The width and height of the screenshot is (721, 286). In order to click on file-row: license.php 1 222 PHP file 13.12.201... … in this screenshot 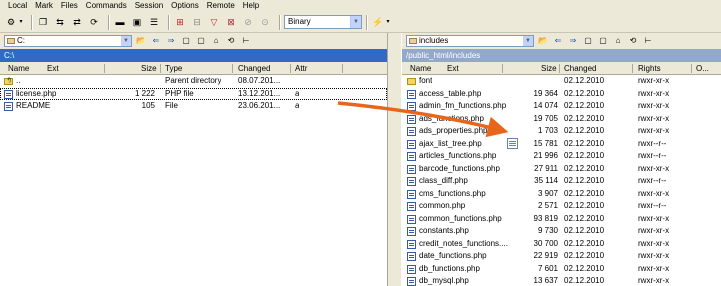, I will do `click(193, 93)`.